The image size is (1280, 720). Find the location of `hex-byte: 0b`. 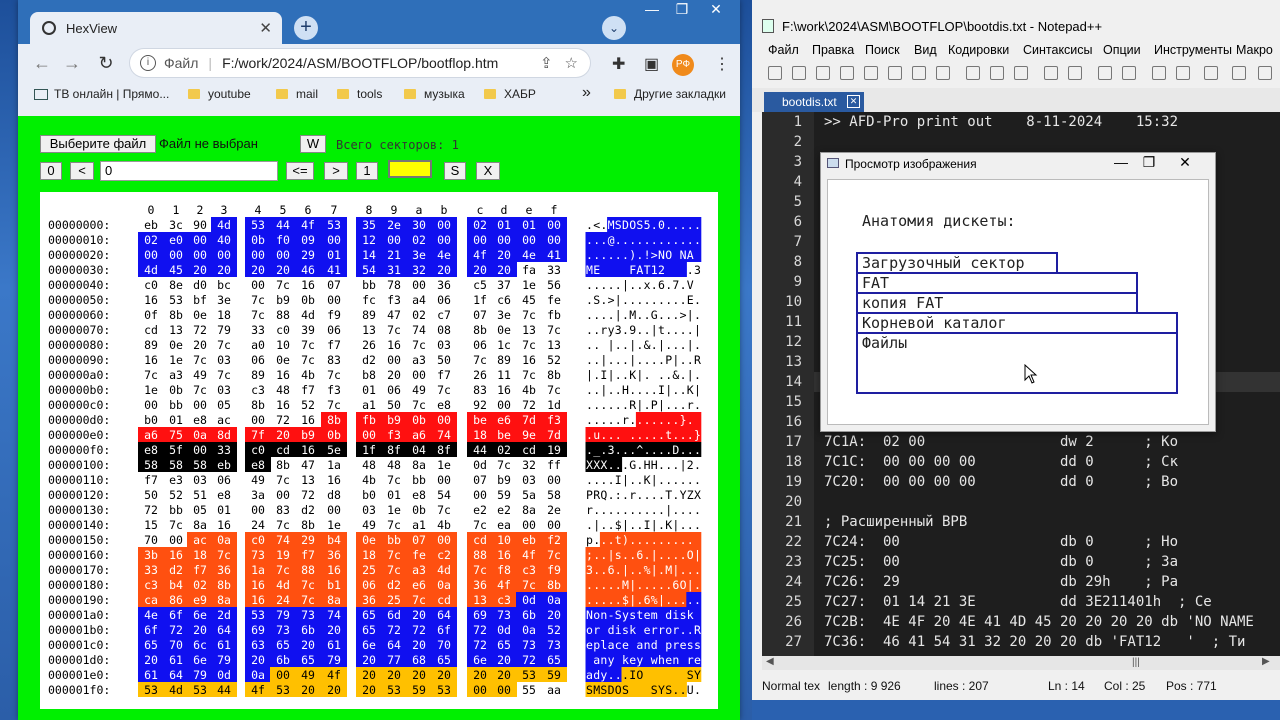

hex-byte: 0b is located at coordinates (308, 300).